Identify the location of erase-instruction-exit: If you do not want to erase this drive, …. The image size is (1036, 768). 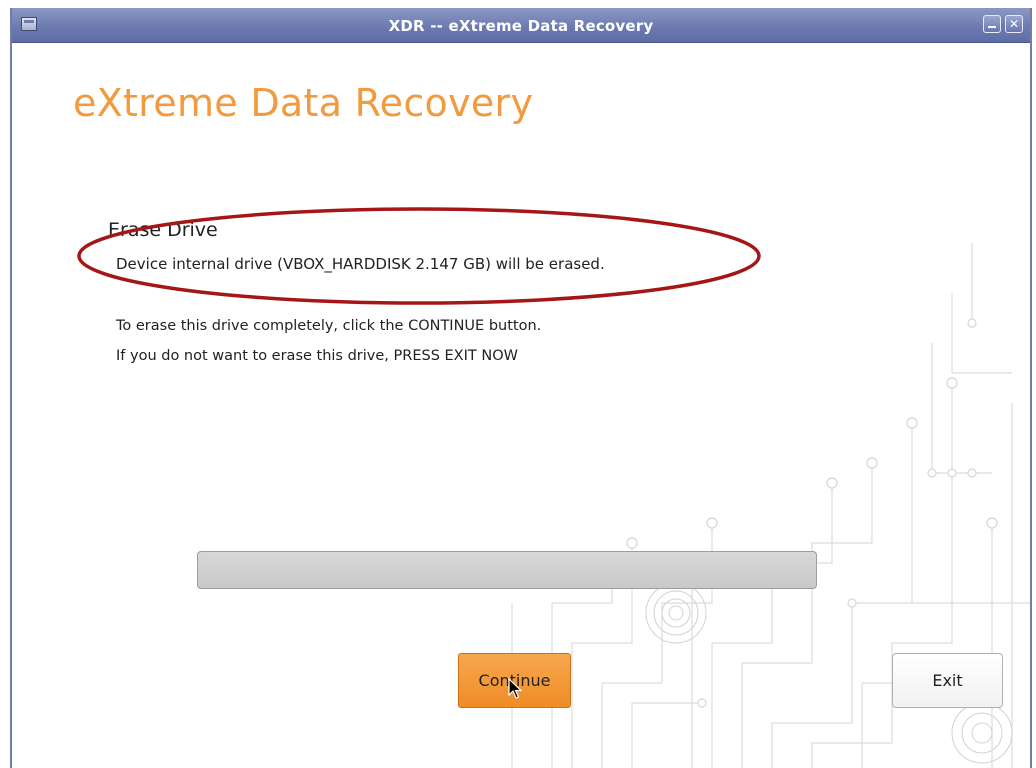
(317, 356).